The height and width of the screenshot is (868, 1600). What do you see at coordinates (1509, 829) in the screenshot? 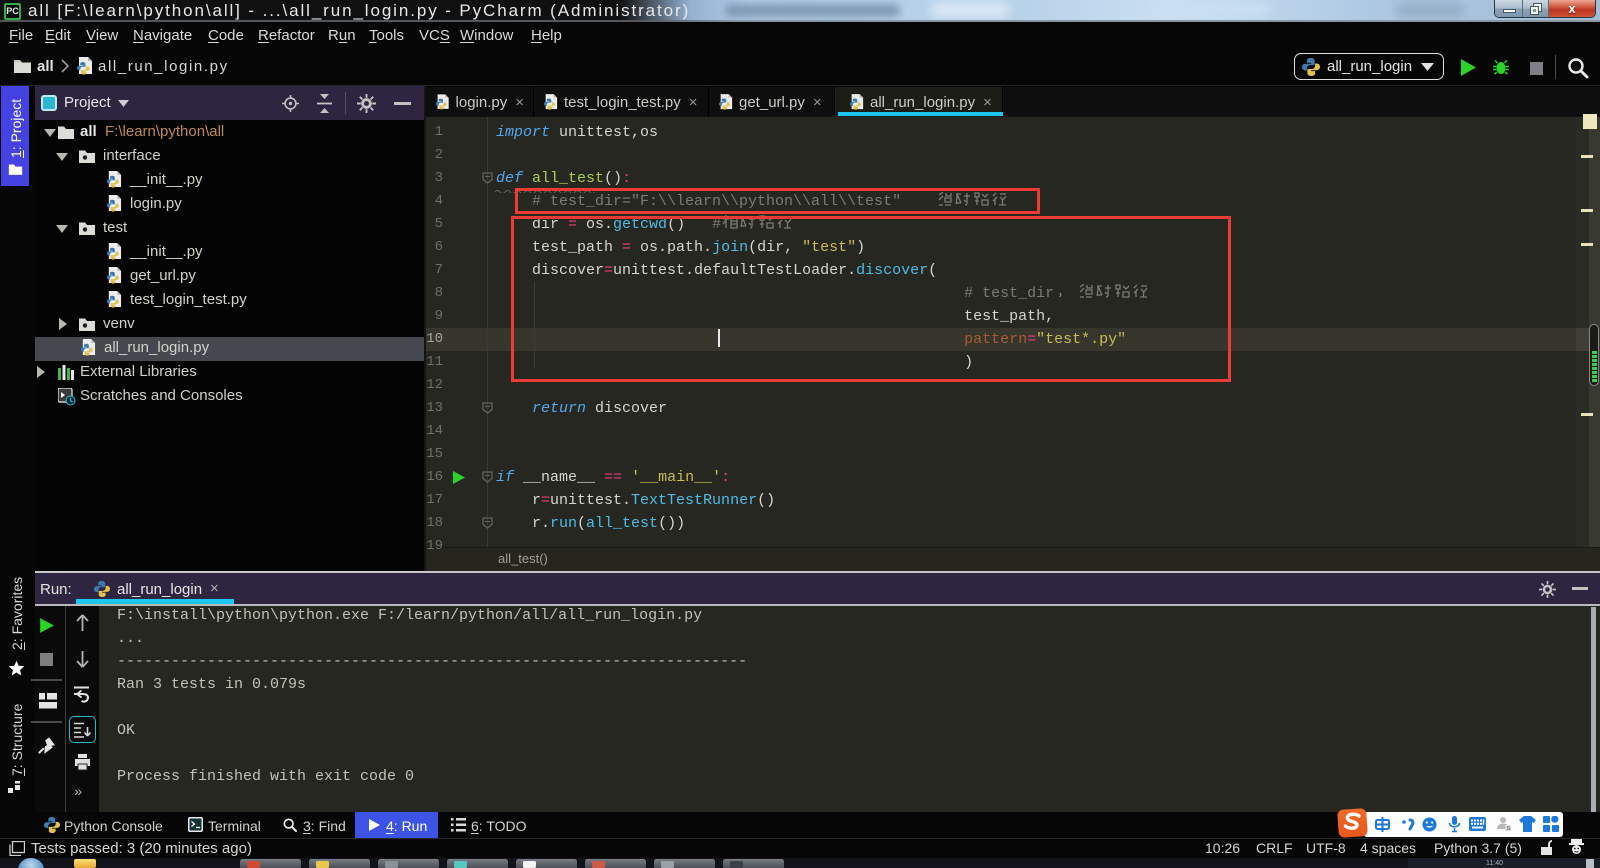
I see `svg-text: S` at bounding box center [1509, 829].